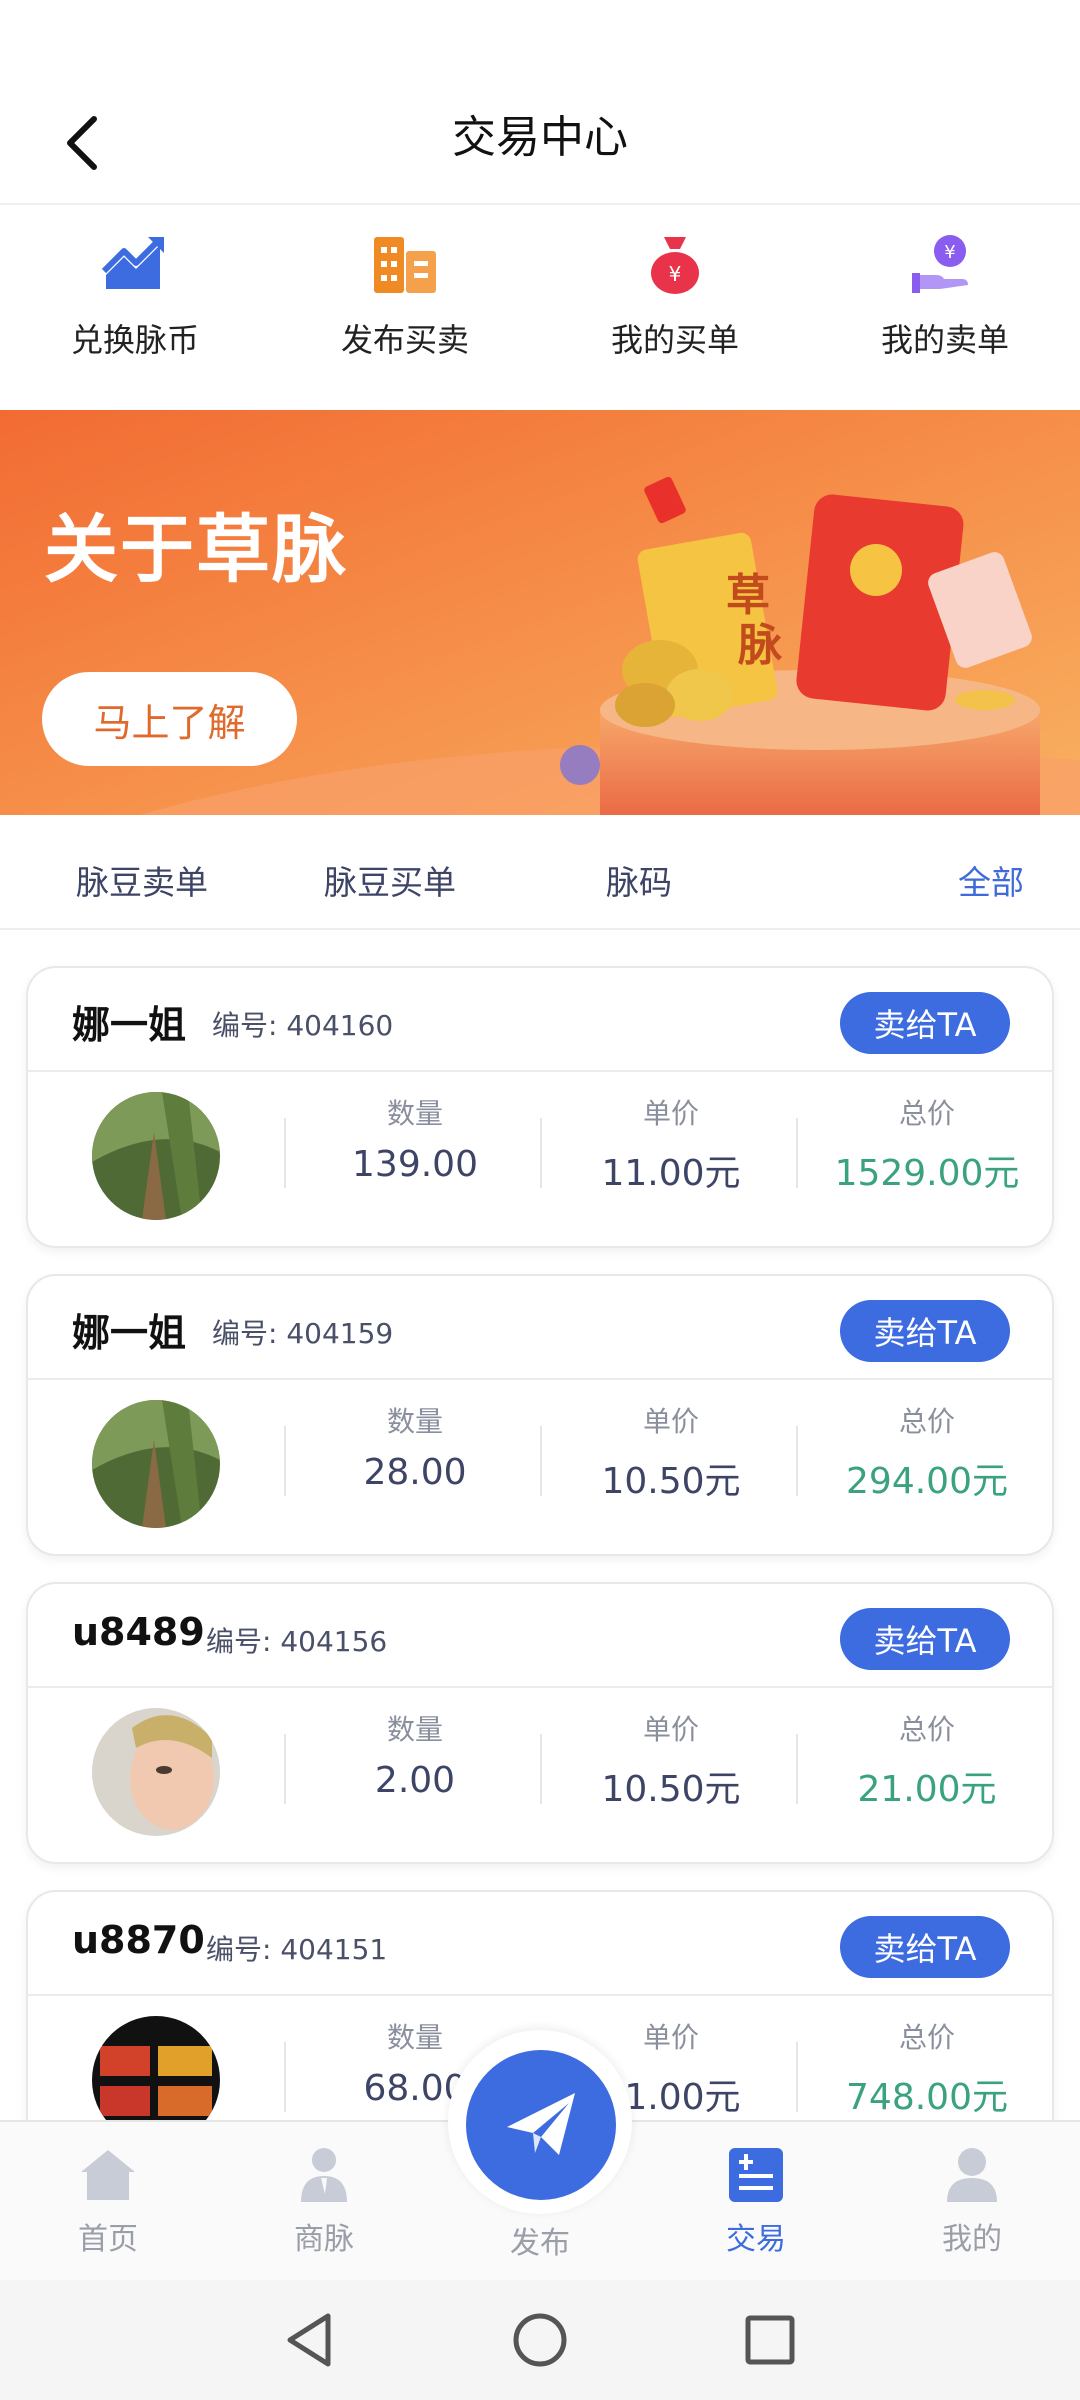  I want to click on quick-label: 我的买单, so click(674, 340).